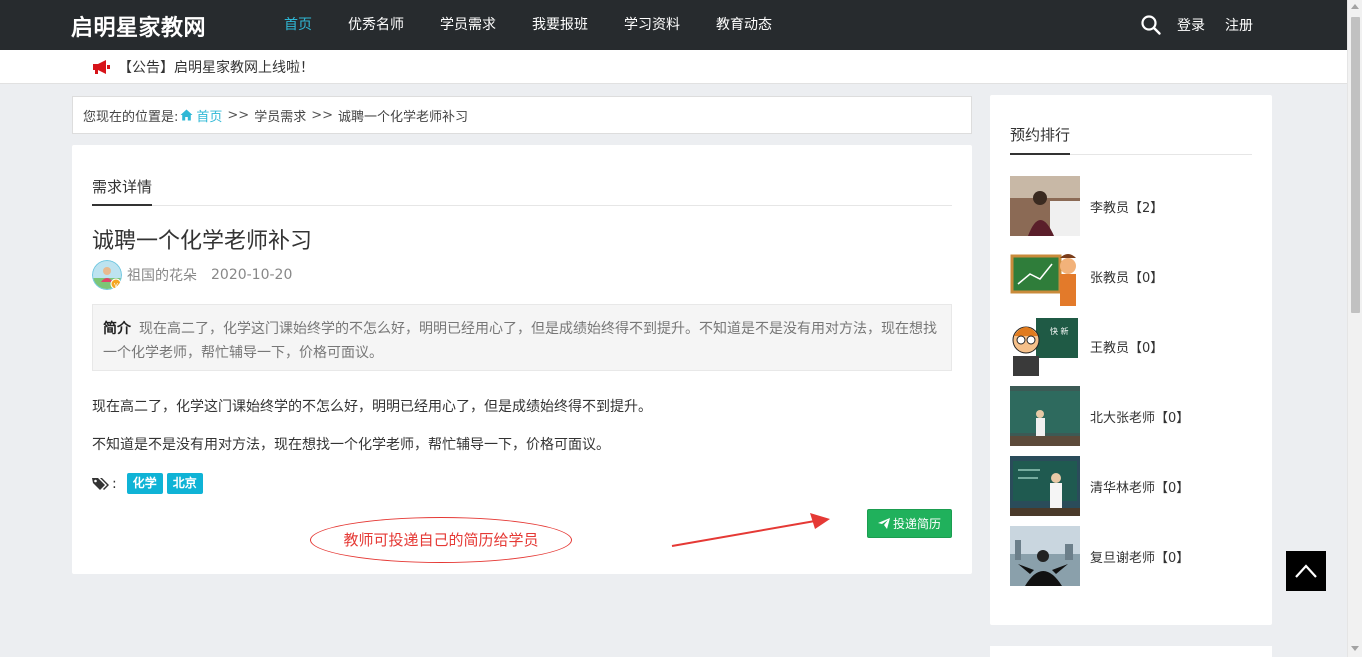 The height and width of the screenshot is (657, 1362). What do you see at coordinates (122, 189) in the screenshot?
I see `section-title: 需求详情` at bounding box center [122, 189].